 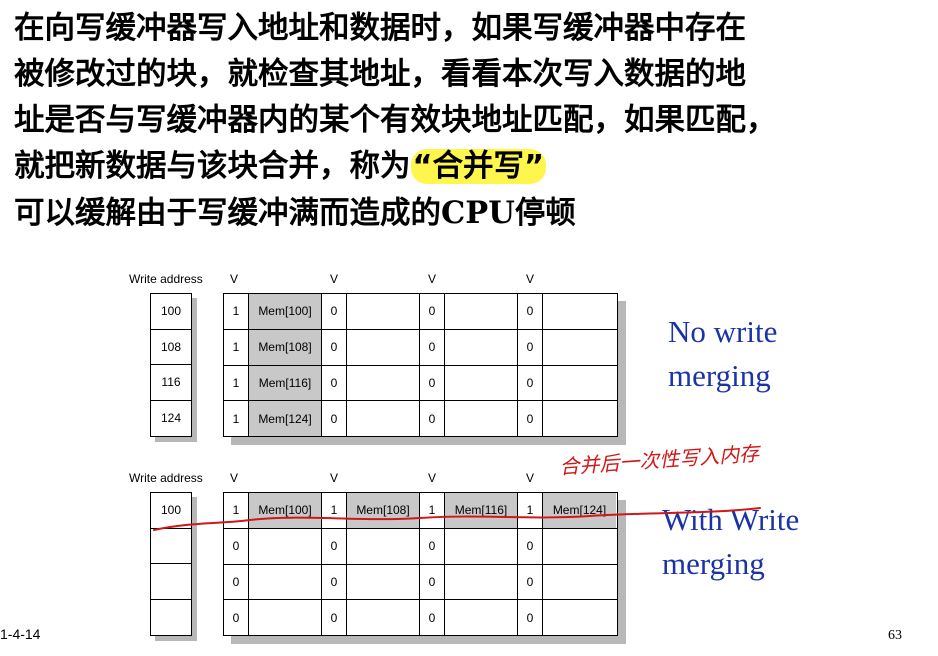 I want to click on buffer-row: 1 Mem[116] 0 0 0, so click(x=420, y=383).